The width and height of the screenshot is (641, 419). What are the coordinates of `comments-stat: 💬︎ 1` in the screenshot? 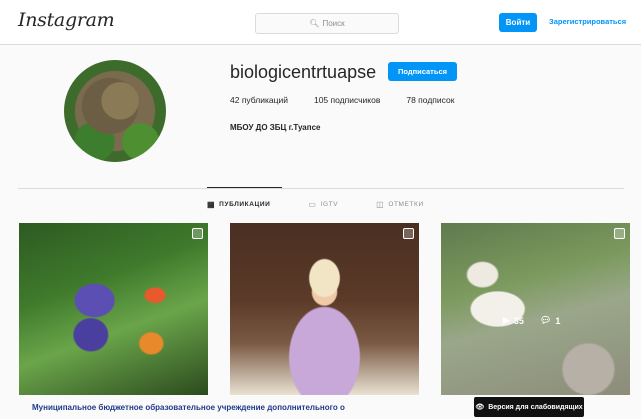 It's located at (550, 320).